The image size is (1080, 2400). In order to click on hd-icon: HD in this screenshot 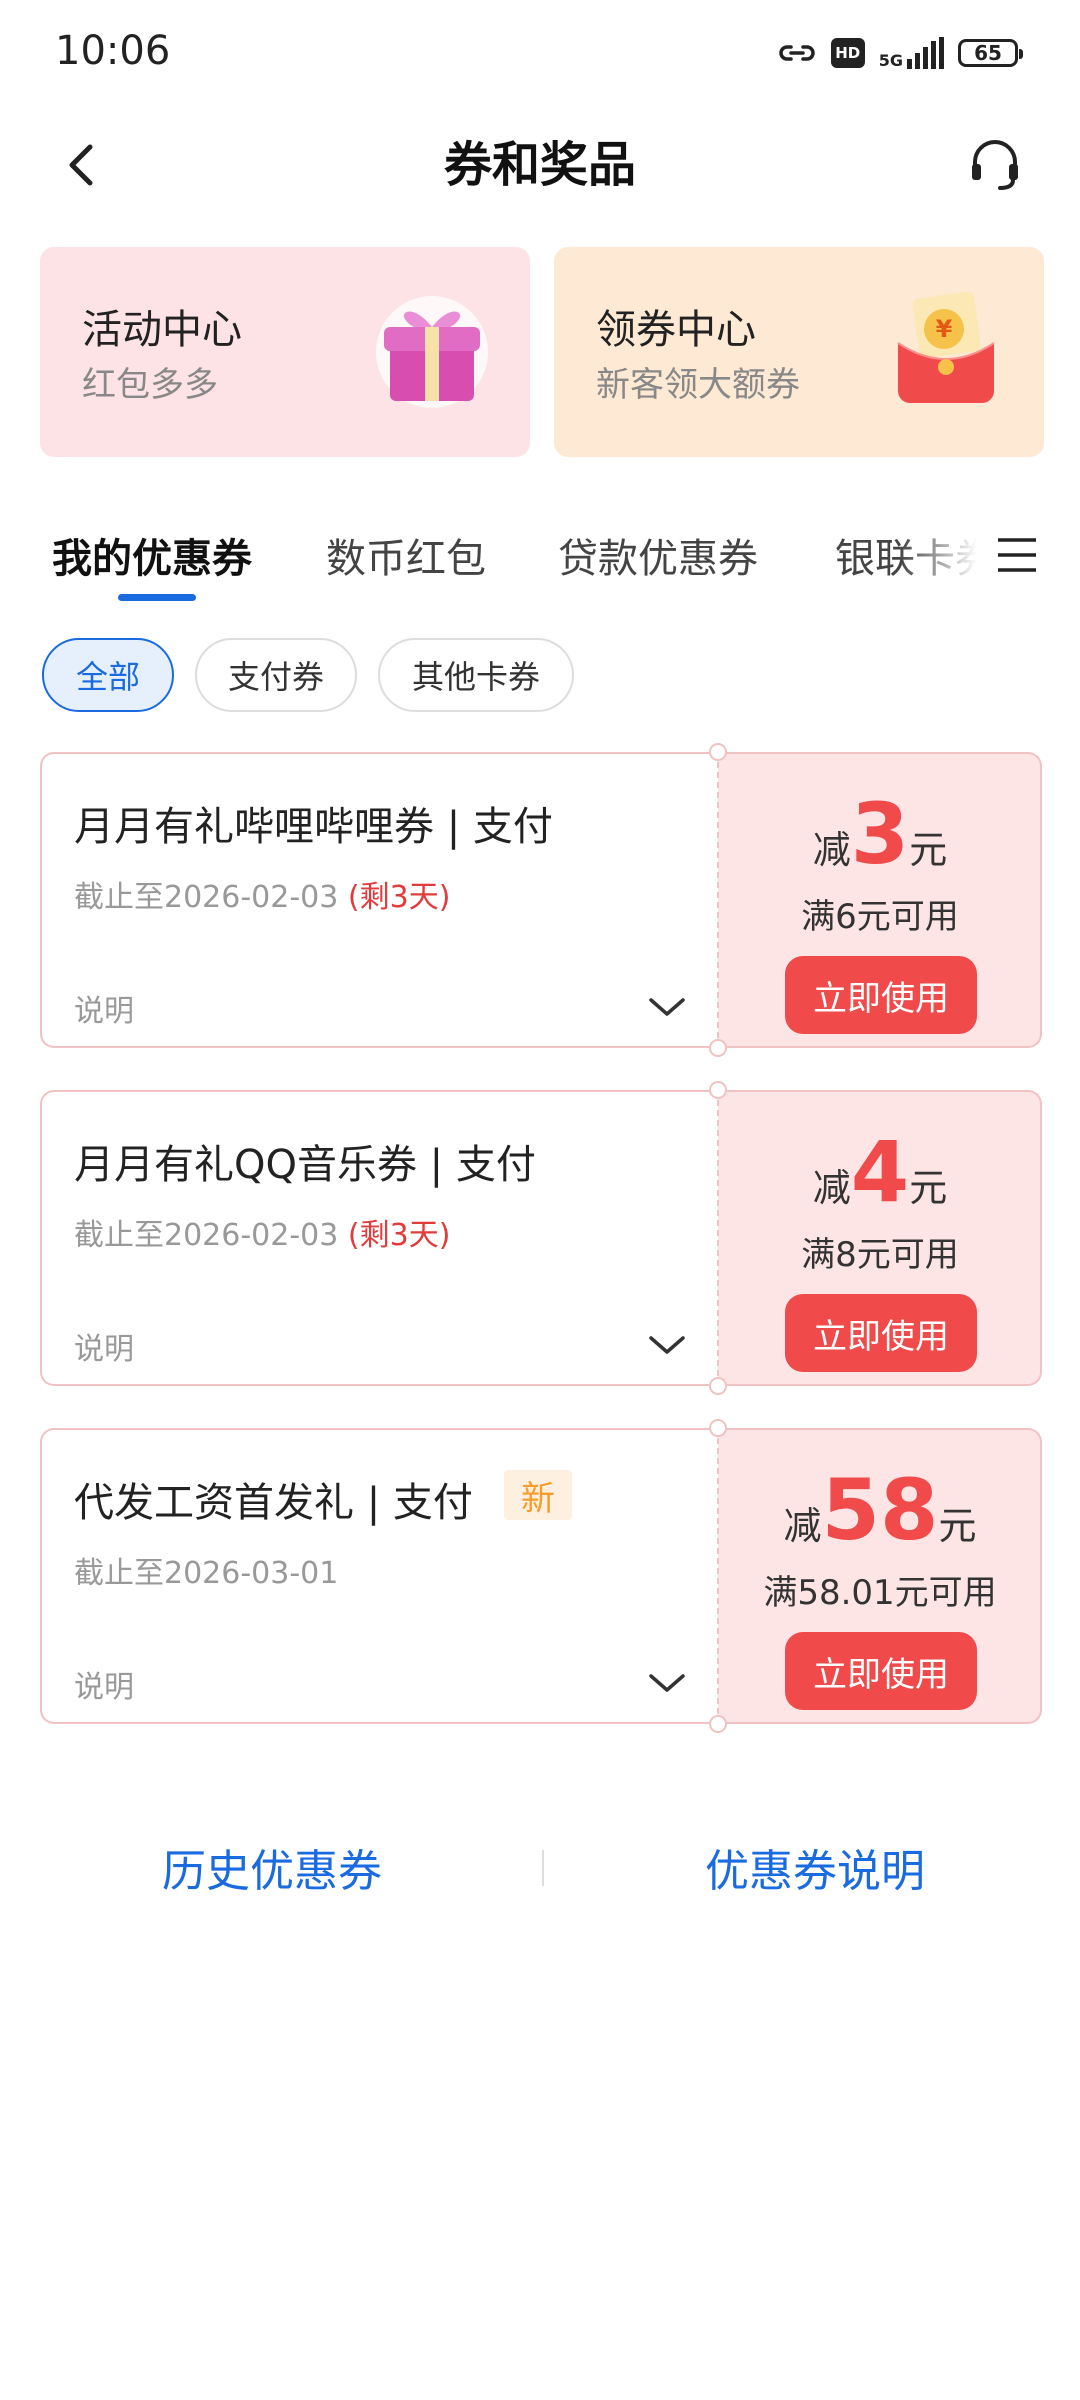, I will do `click(847, 53)`.